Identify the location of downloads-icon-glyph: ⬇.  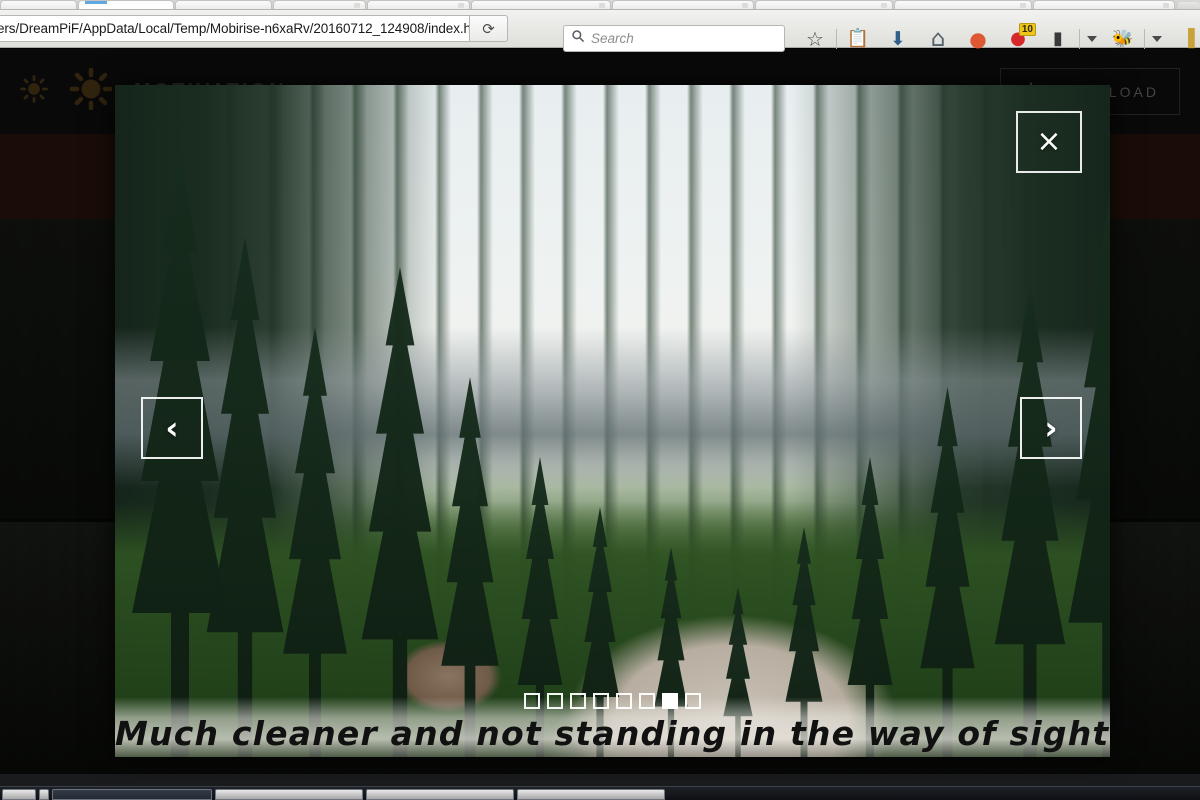
(898, 38).